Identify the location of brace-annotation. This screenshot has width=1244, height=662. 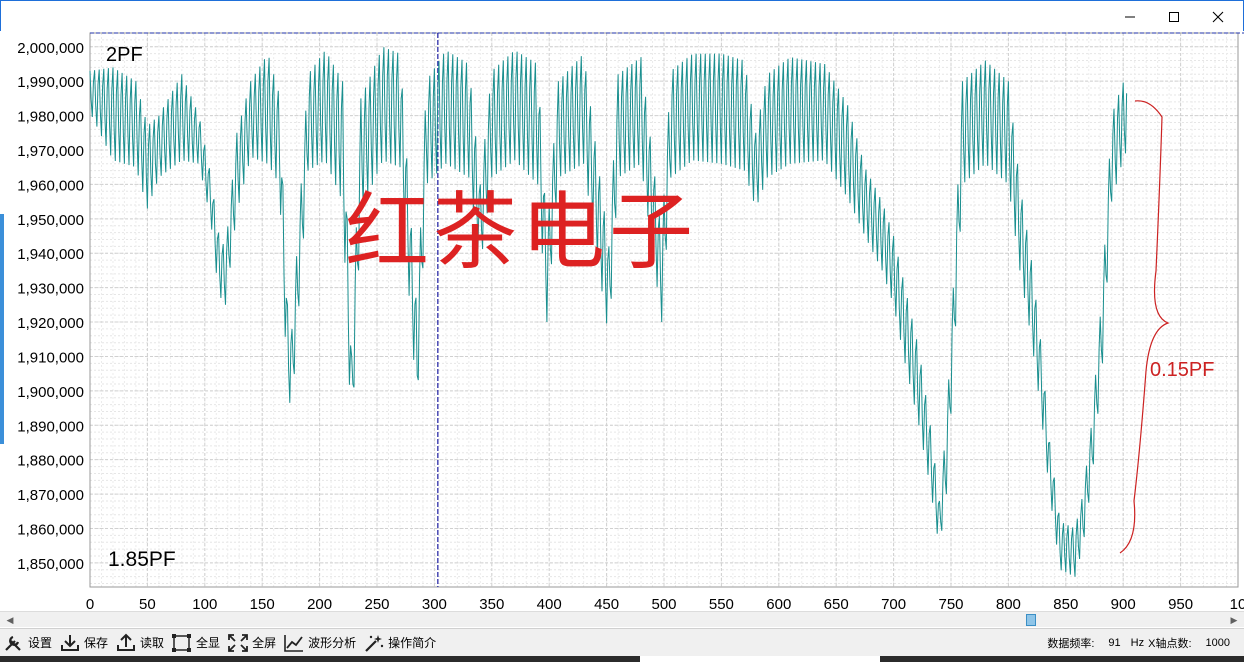
(1144, 327).